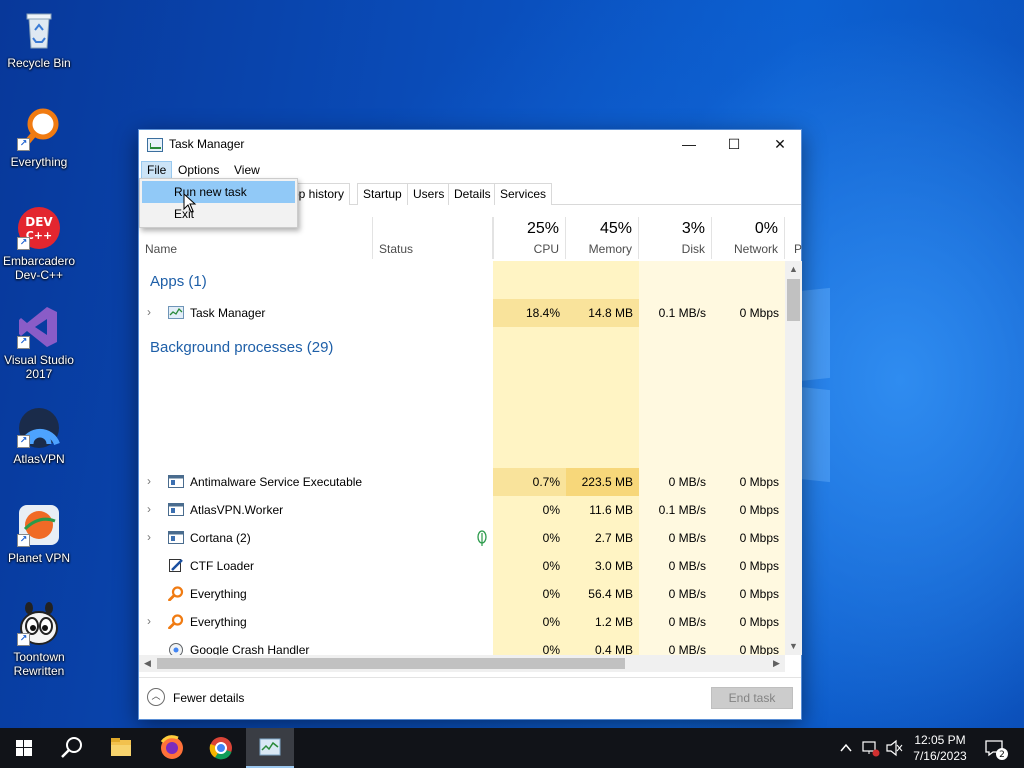 Image resolution: width=1024 pixels, height=768 pixels. I want to click on desktop-icon-devcpp: DEV C++ ↗ Embarcadero Dev-C++, so click(39, 244).